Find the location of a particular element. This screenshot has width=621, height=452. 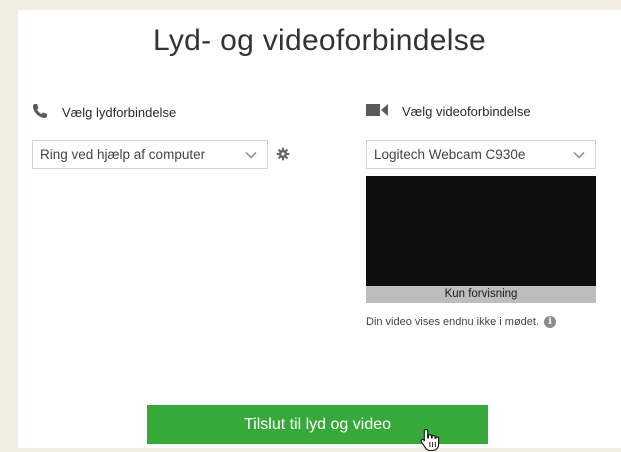

audio-select-value: Ring ved hjælp af computer is located at coordinates (123, 154).